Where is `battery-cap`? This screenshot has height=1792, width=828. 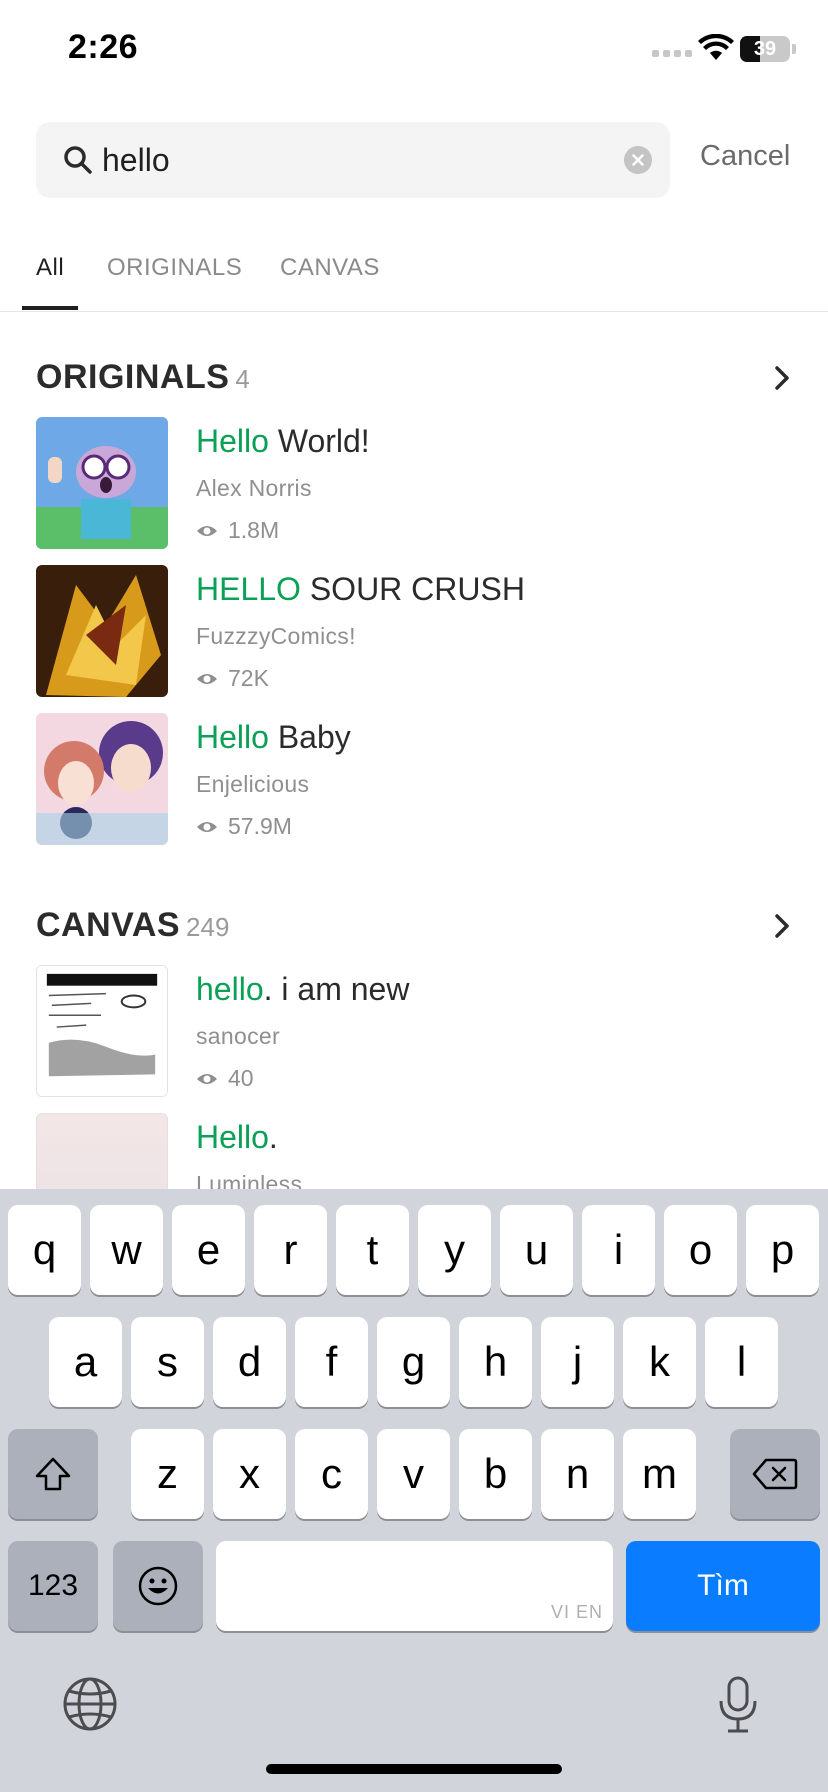
battery-cap is located at coordinates (794, 49).